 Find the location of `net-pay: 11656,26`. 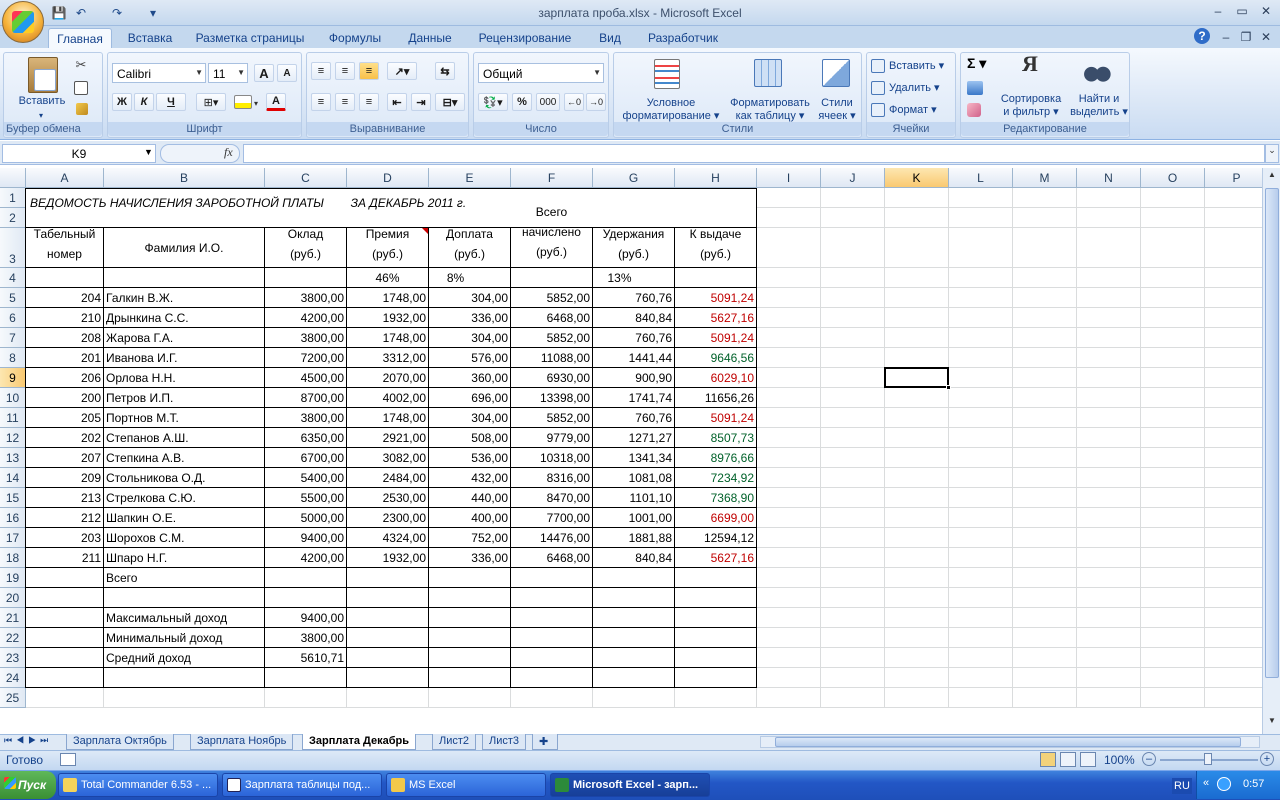

net-pay: 11656,26 is located at coordinates (715, 398).